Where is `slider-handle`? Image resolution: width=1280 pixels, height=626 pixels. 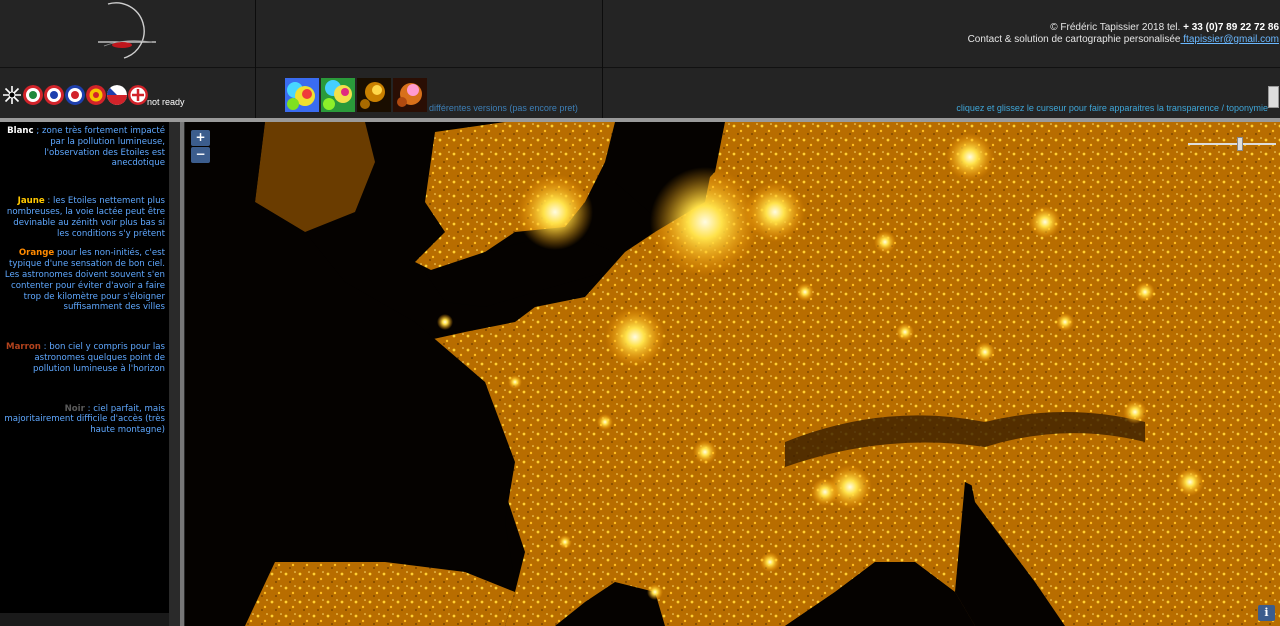
slider-handle is located at coordinates (1240, 144).